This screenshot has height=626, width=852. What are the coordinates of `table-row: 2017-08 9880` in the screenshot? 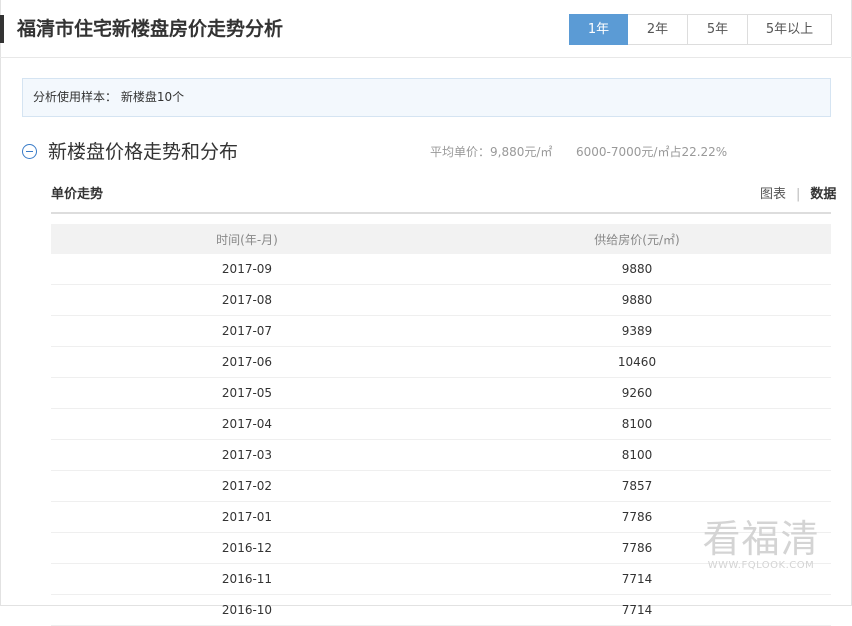 It's located at (441, 300).